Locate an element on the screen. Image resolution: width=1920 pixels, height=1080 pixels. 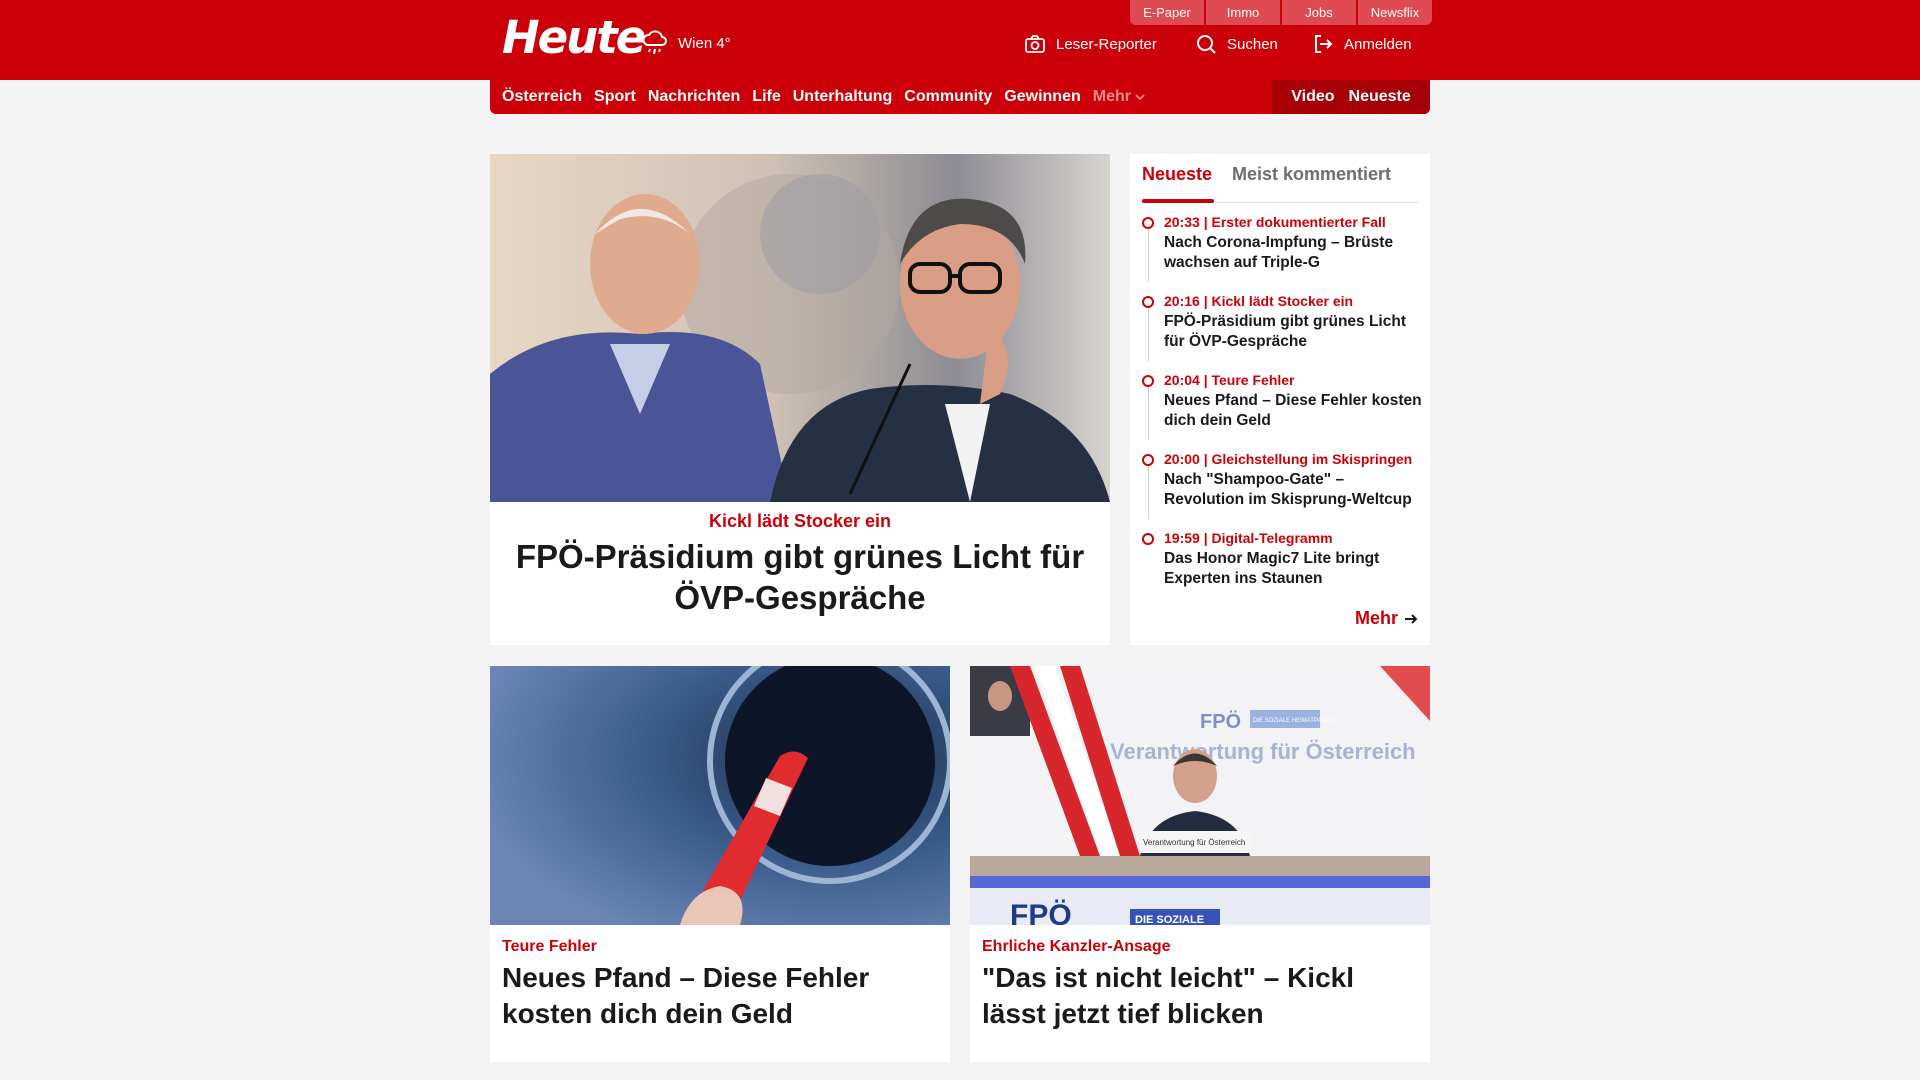
article-image is located at coordinates (720, 795).